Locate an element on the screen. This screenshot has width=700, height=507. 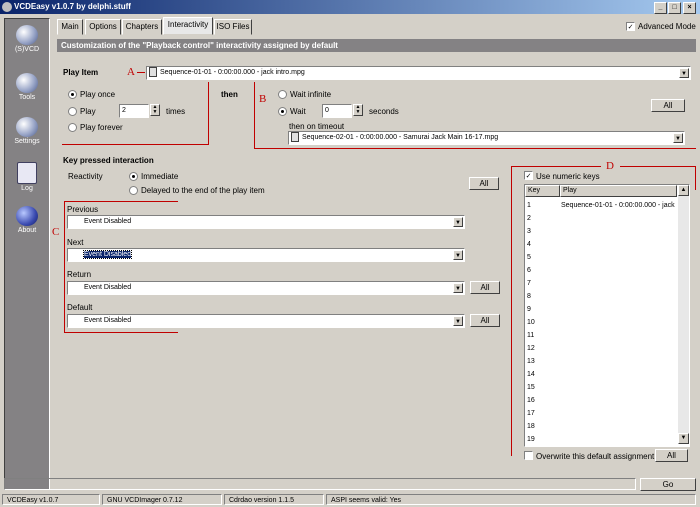
tab-iso-files: ISO Files is located at coordinates (233, 27).